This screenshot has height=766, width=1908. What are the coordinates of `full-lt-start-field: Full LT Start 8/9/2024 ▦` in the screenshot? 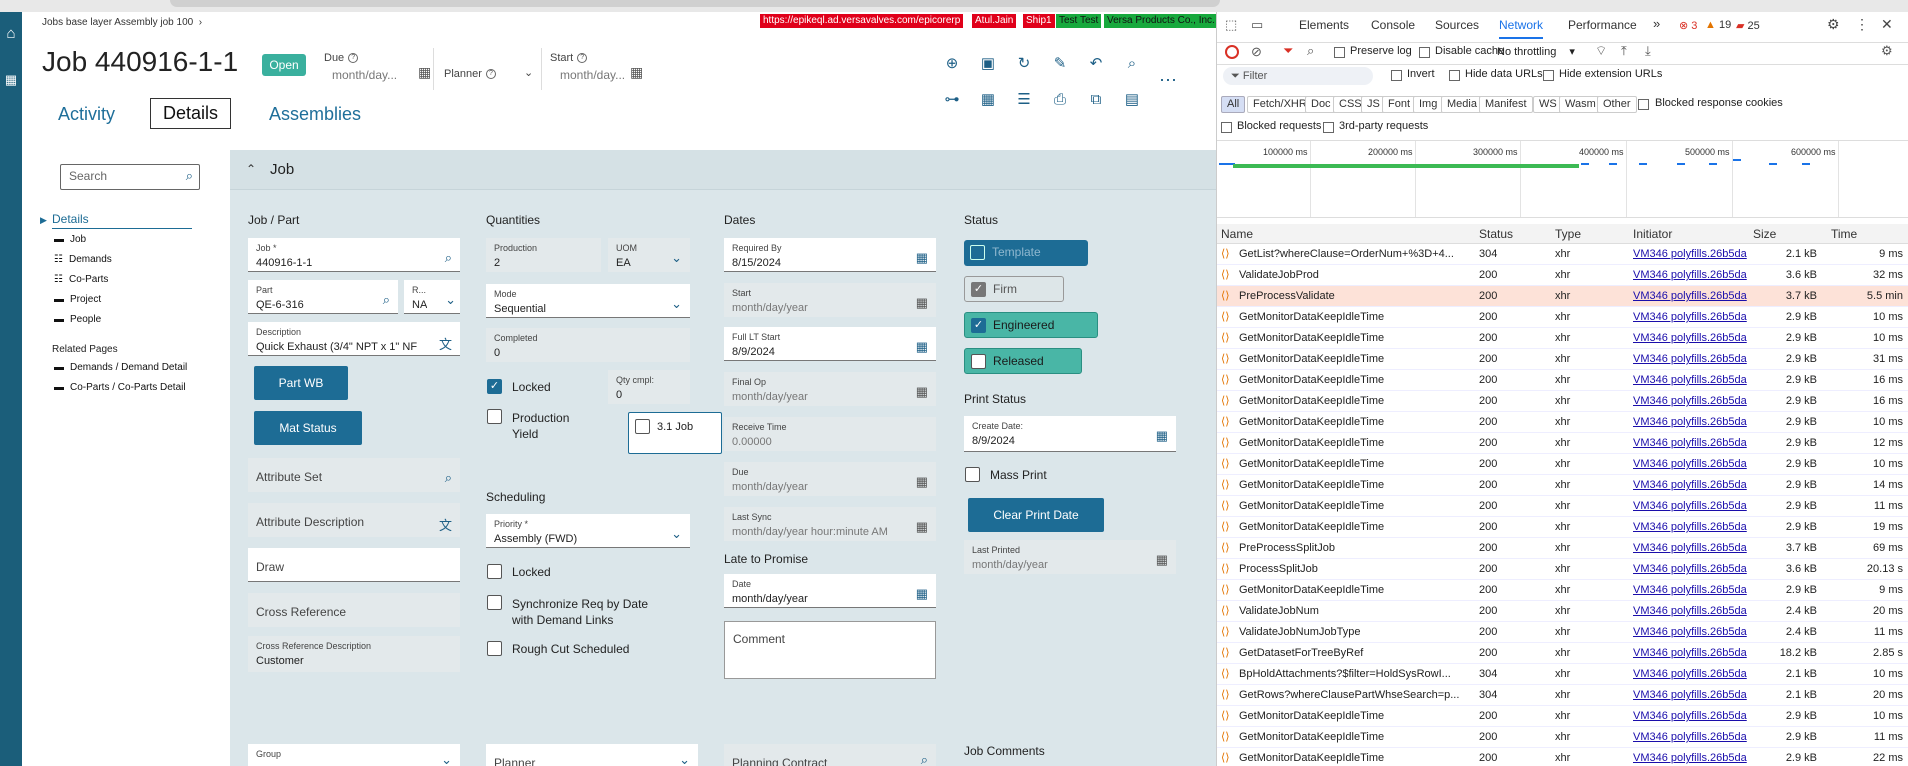 It's located at (830, 344).